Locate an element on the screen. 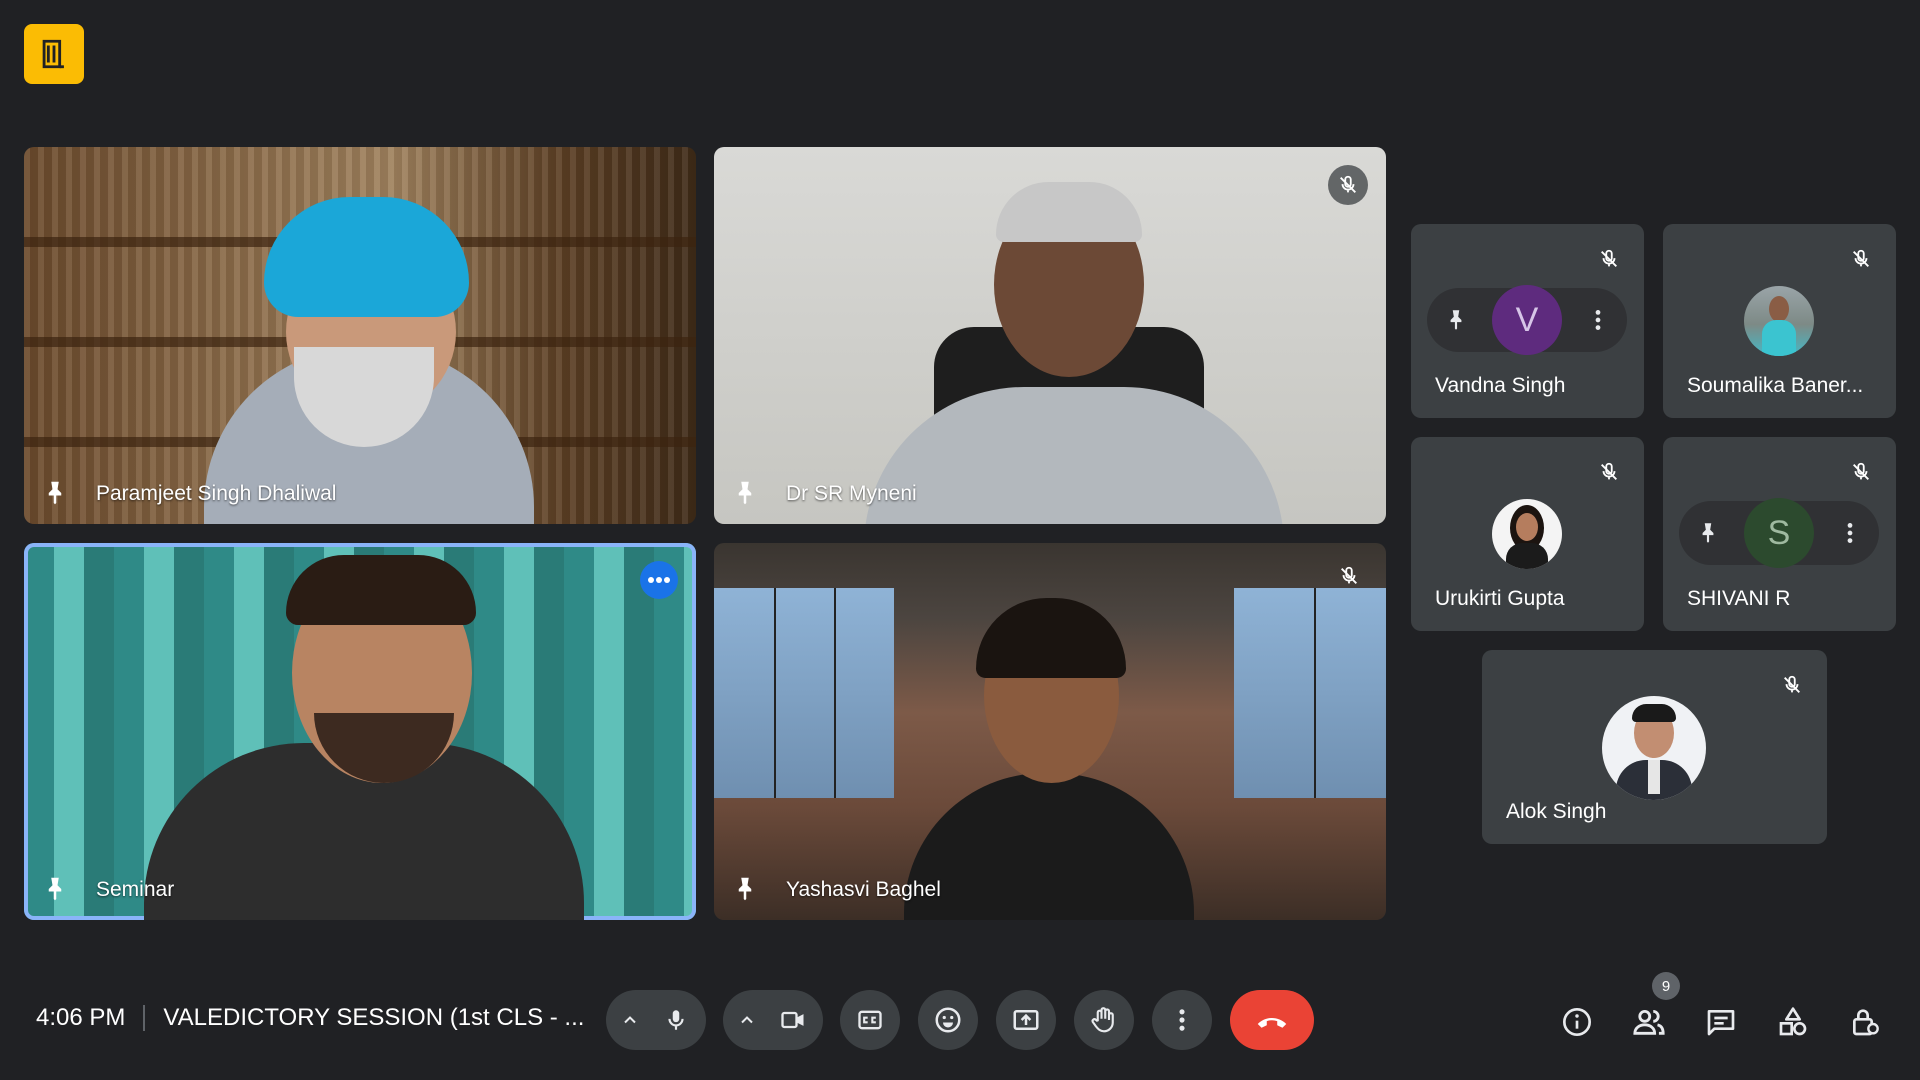  avatar: V is located at coordinates (1527, 320).